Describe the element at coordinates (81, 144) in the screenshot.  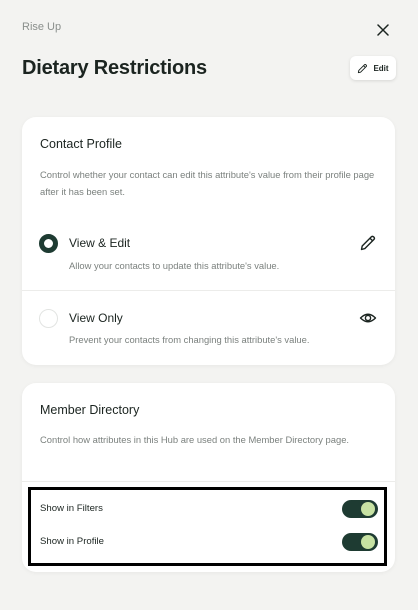
I see `contact-profile-title: Contact Profile` at that location.